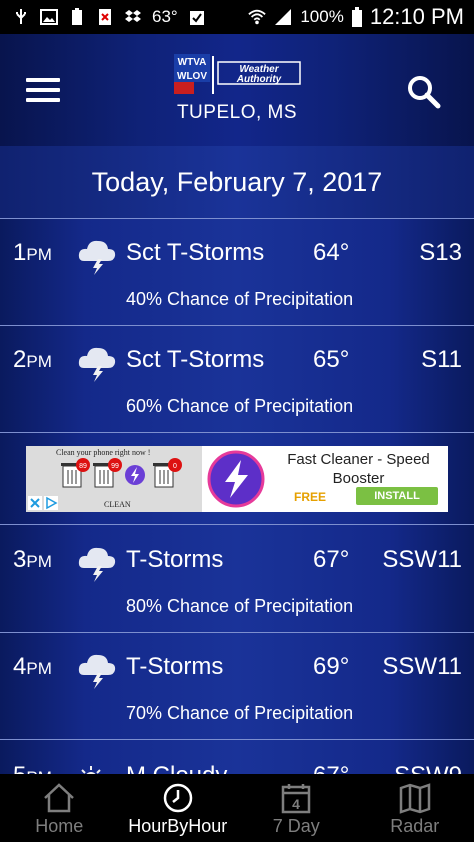 This screenshot has width=474, height=842. Describe the element at coordinates (196, 18) in the screenshot. I see `clipboard-check-icon` at that location.